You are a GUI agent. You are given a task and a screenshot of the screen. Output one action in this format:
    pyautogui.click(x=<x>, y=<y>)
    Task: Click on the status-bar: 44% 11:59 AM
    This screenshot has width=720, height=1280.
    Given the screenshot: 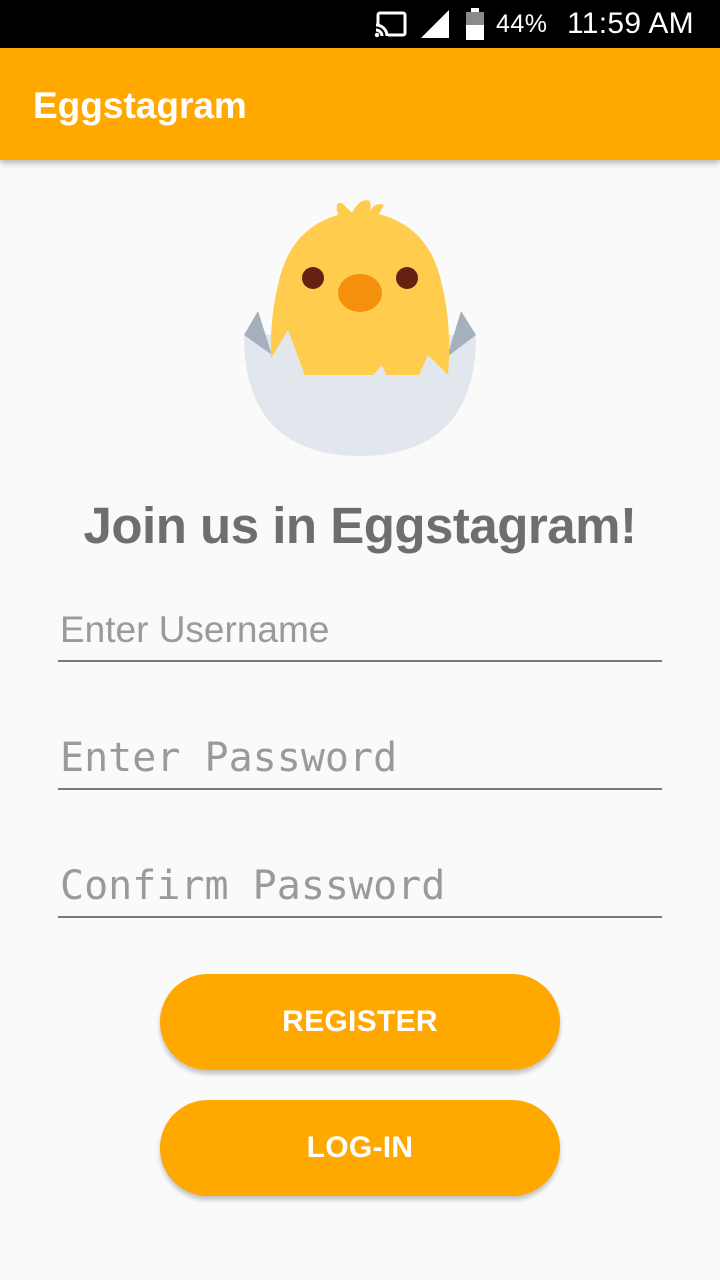 What is the action you would take?
    pyautogui.click(x=360, y=24)
    